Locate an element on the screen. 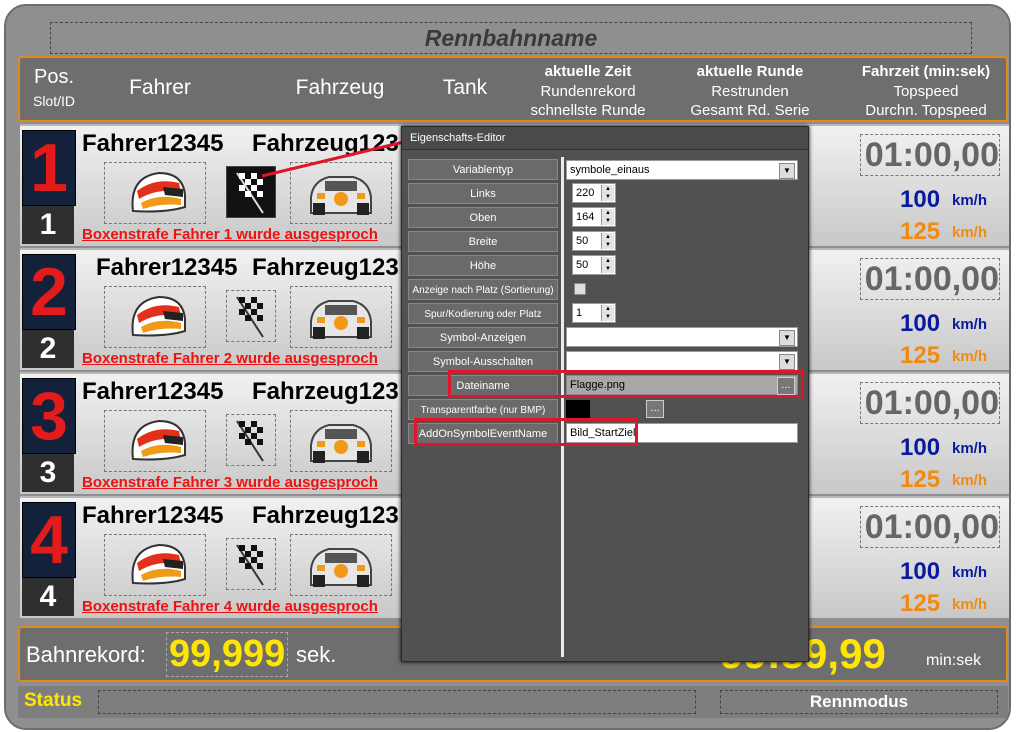  highlight-addon-event is located at coordinates (526, 432).